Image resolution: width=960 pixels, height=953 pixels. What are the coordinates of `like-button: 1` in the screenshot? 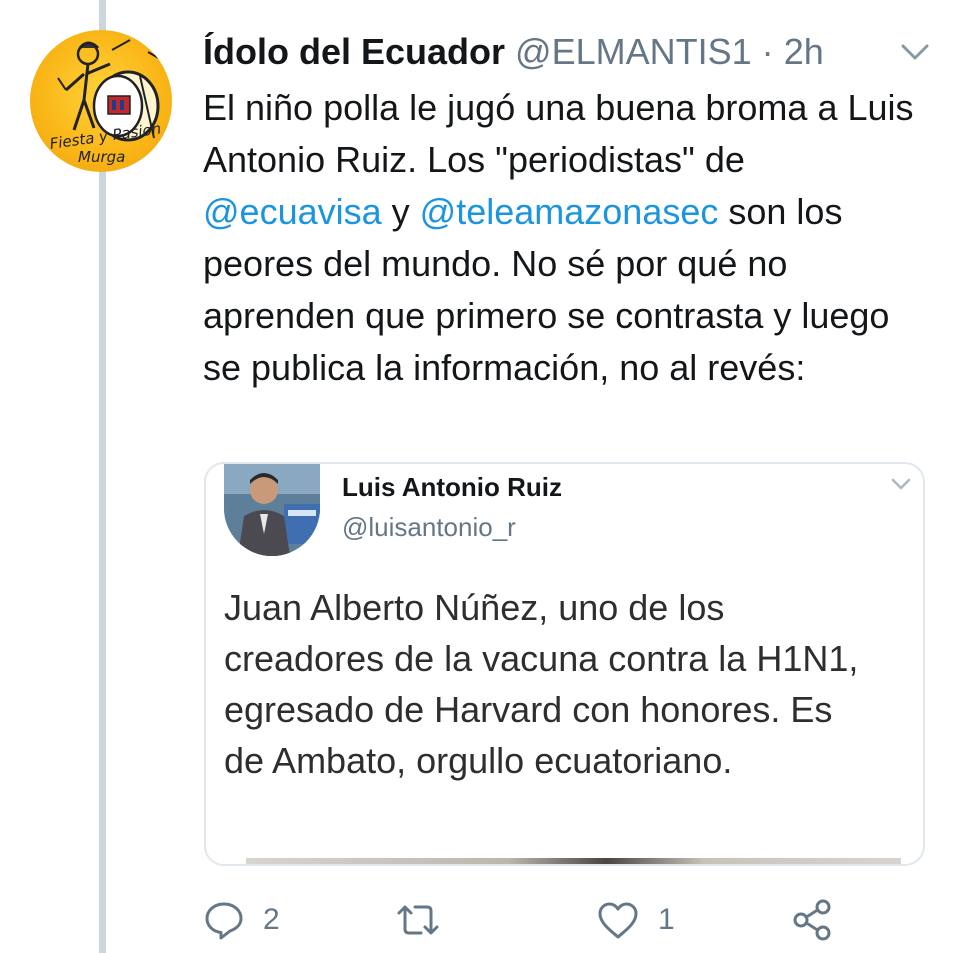 It's located at (635, 920).